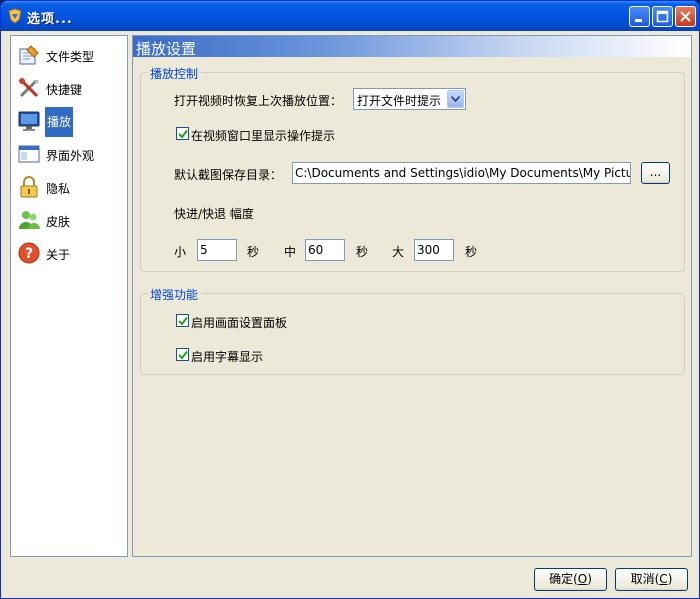  I want to click on minimize-button, so click(639, 16).